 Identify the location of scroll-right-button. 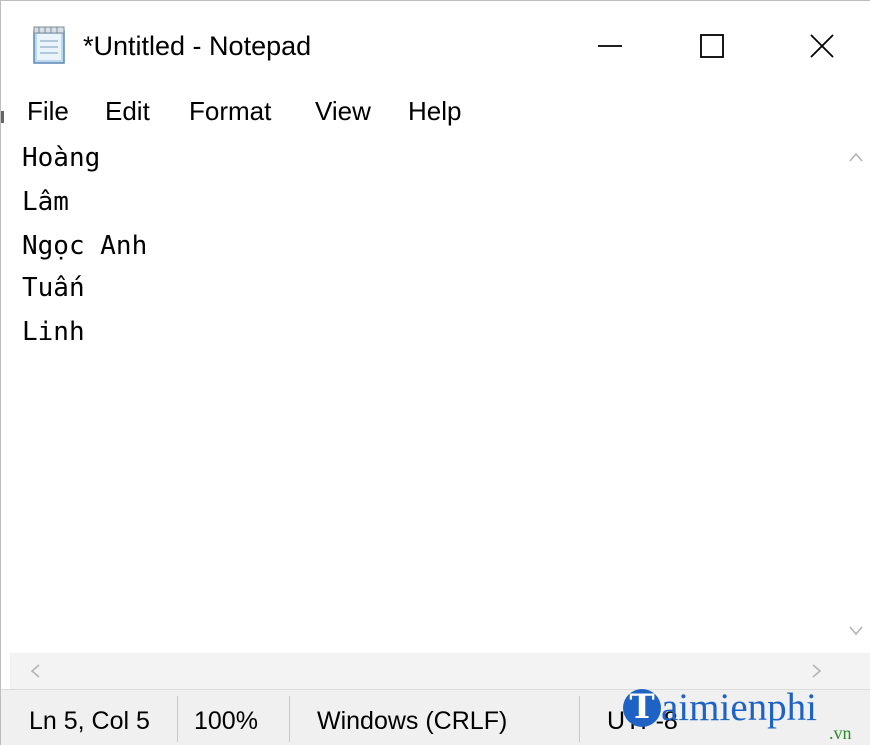
(816, 671).